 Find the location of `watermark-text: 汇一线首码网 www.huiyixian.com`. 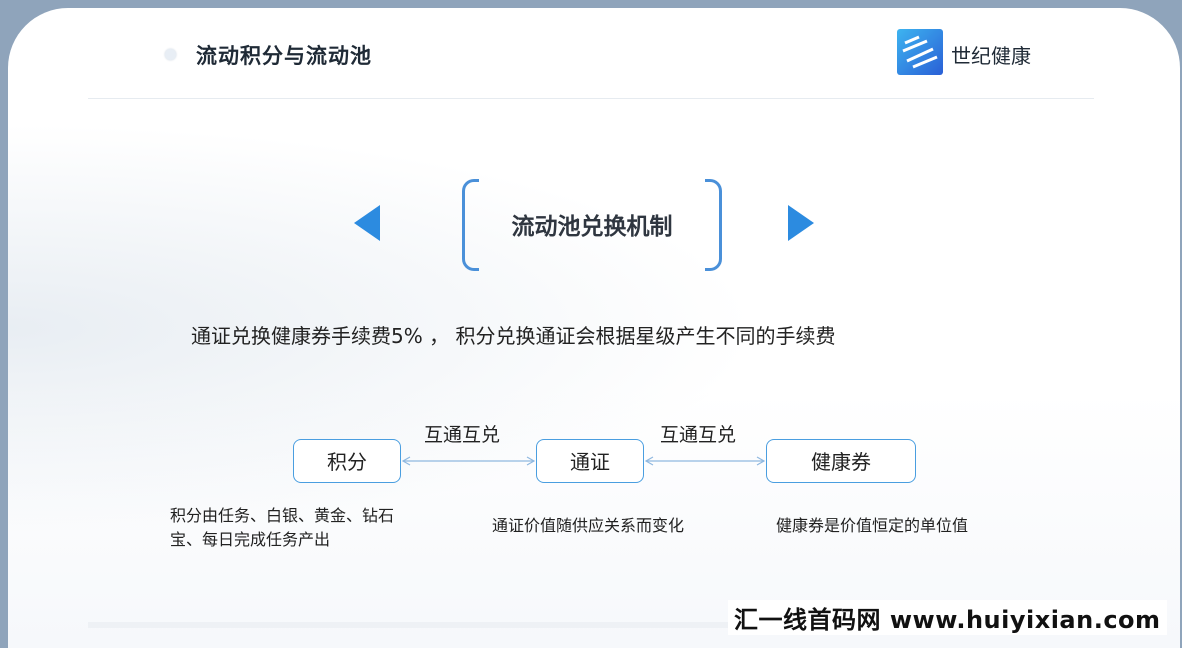

watermark-text: 汇一线首码网 www.huiyixian.com is located at coordinates (947, 617).